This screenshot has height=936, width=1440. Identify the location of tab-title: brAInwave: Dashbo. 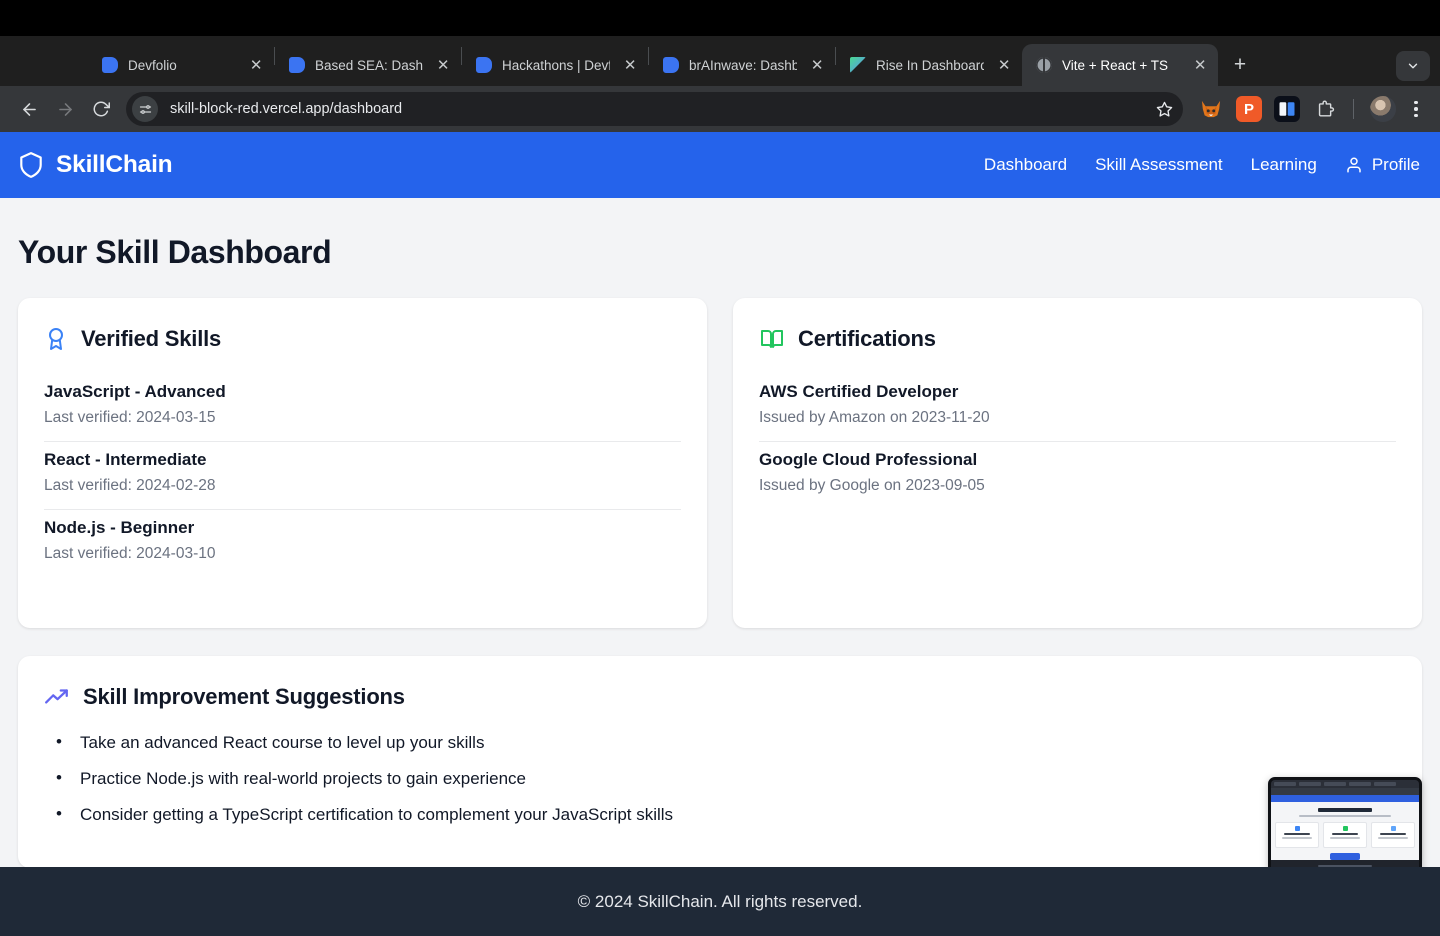
(743, 65).